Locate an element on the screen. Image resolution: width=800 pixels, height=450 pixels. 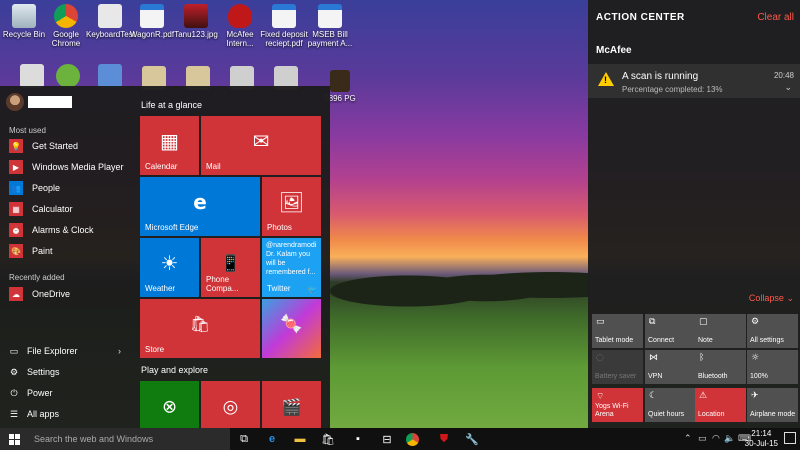
network-tray-icon: ◠ is located at coordinates (716, 439).